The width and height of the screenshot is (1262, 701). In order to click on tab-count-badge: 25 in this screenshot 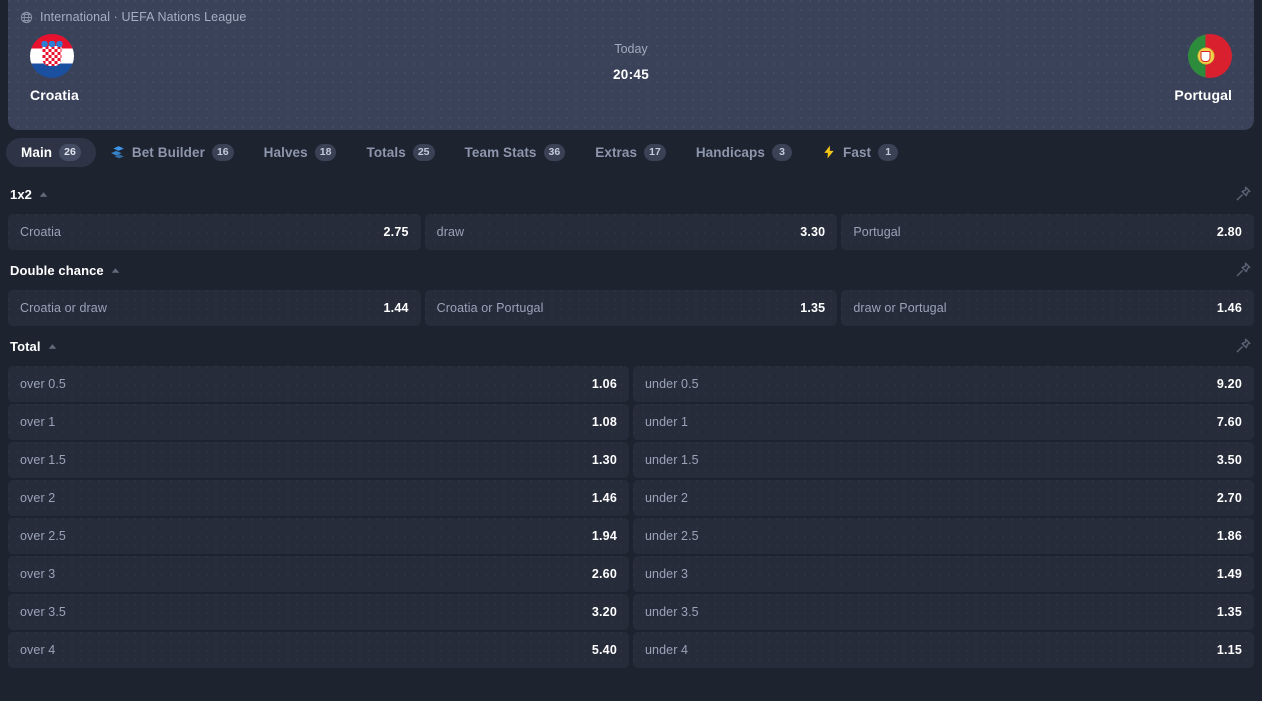, I will do `click(423, 152)`.